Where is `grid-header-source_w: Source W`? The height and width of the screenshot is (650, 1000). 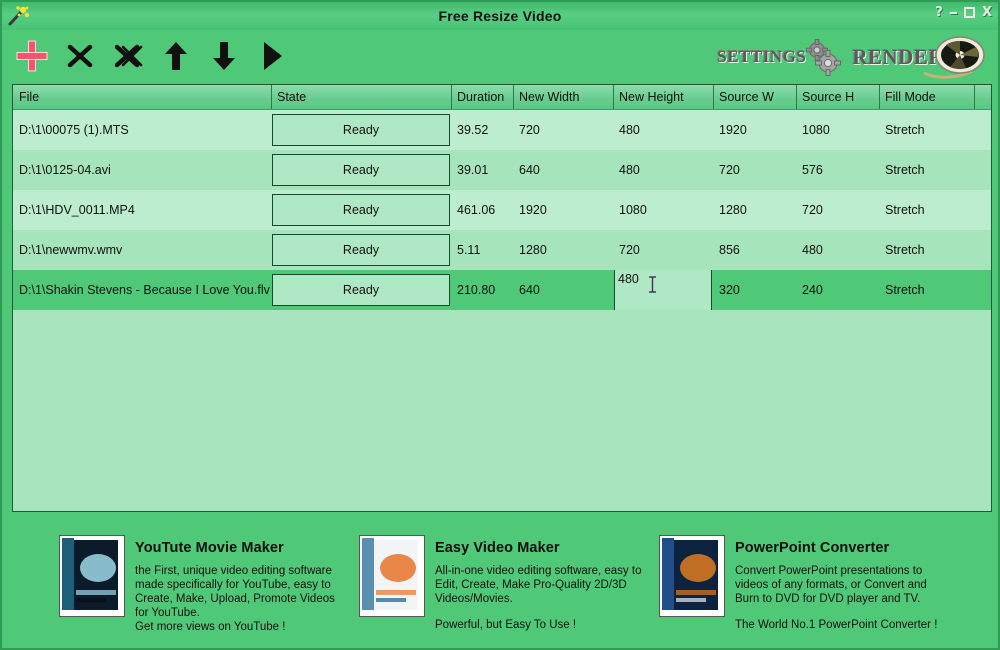 grid-header-source_w: Source W is located at coordinates (754, 97).